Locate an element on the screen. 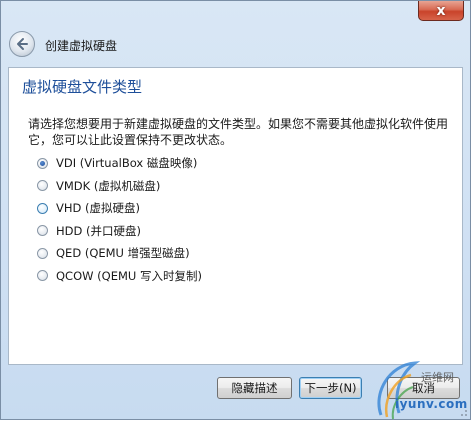  watermark-brand: 运维网 is located at coordinates (437, 377).